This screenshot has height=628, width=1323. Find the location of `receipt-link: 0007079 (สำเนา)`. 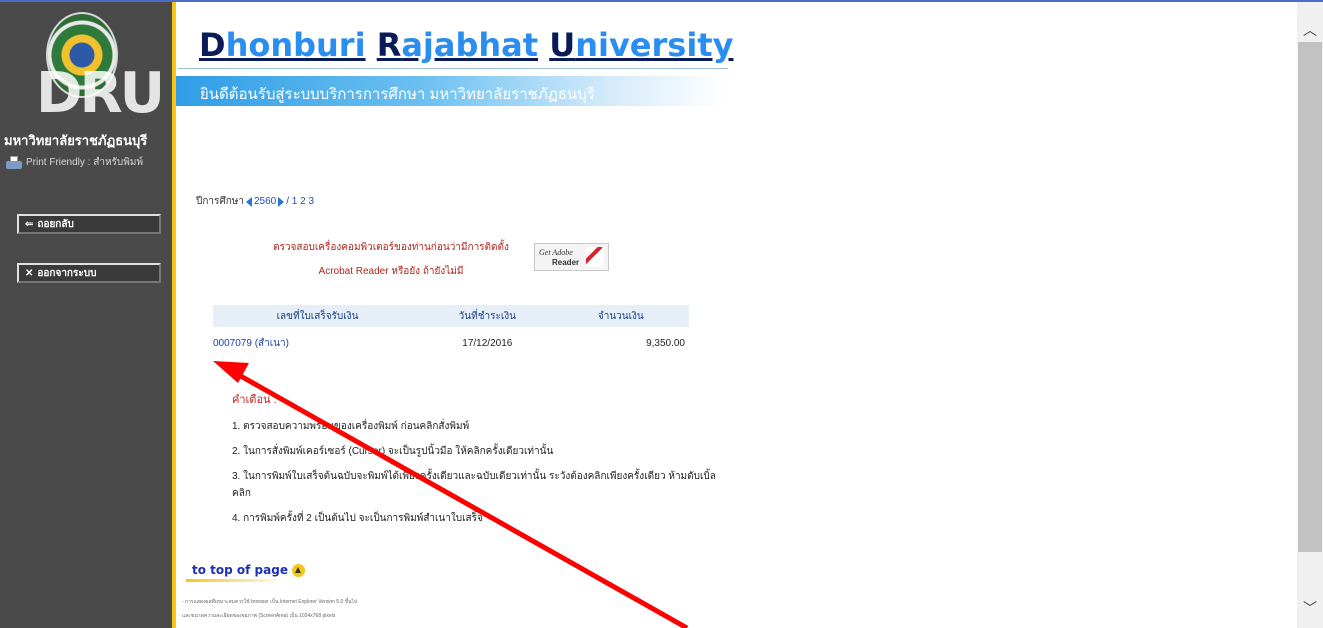

receipt-link: 0007079 (สำเนา) is located at coordinates (251, 343).